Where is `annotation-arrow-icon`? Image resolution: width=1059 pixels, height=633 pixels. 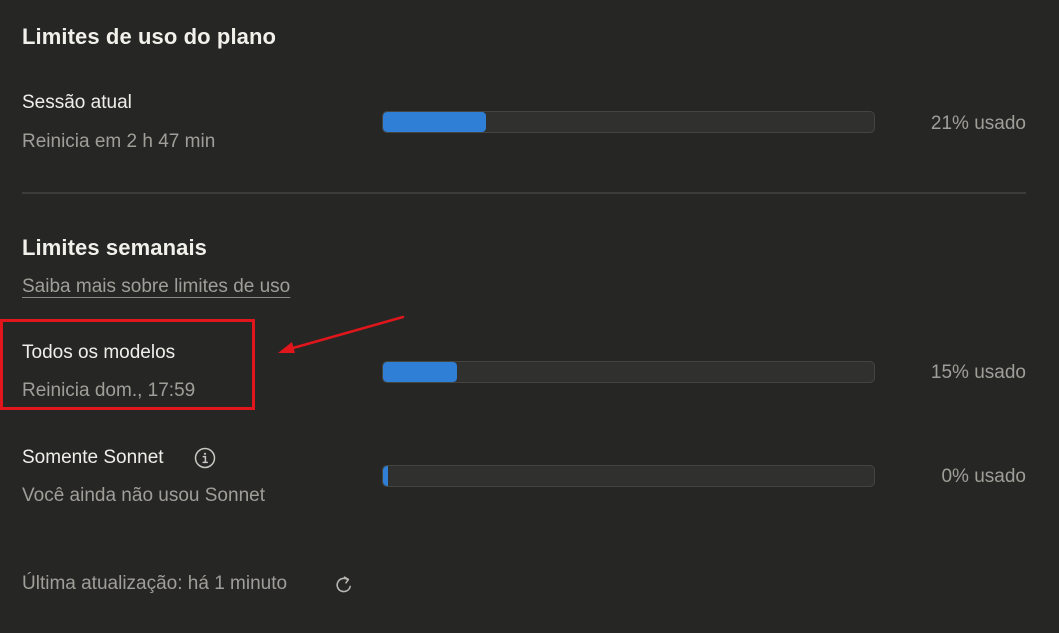
annotation-arrow-icon is located at coordinates (341, 334).